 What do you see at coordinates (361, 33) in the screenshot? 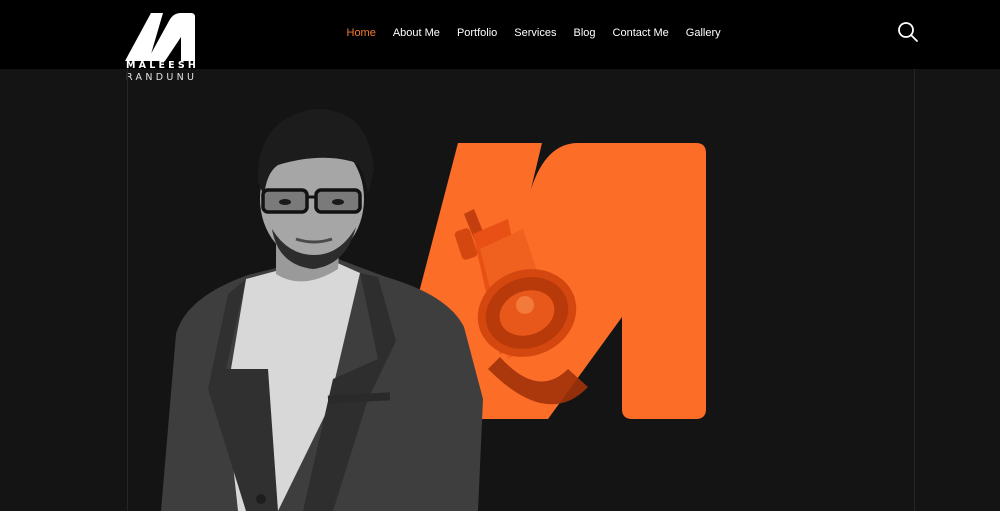
I see `nav-home: Home` at bounding box center [361, 33].